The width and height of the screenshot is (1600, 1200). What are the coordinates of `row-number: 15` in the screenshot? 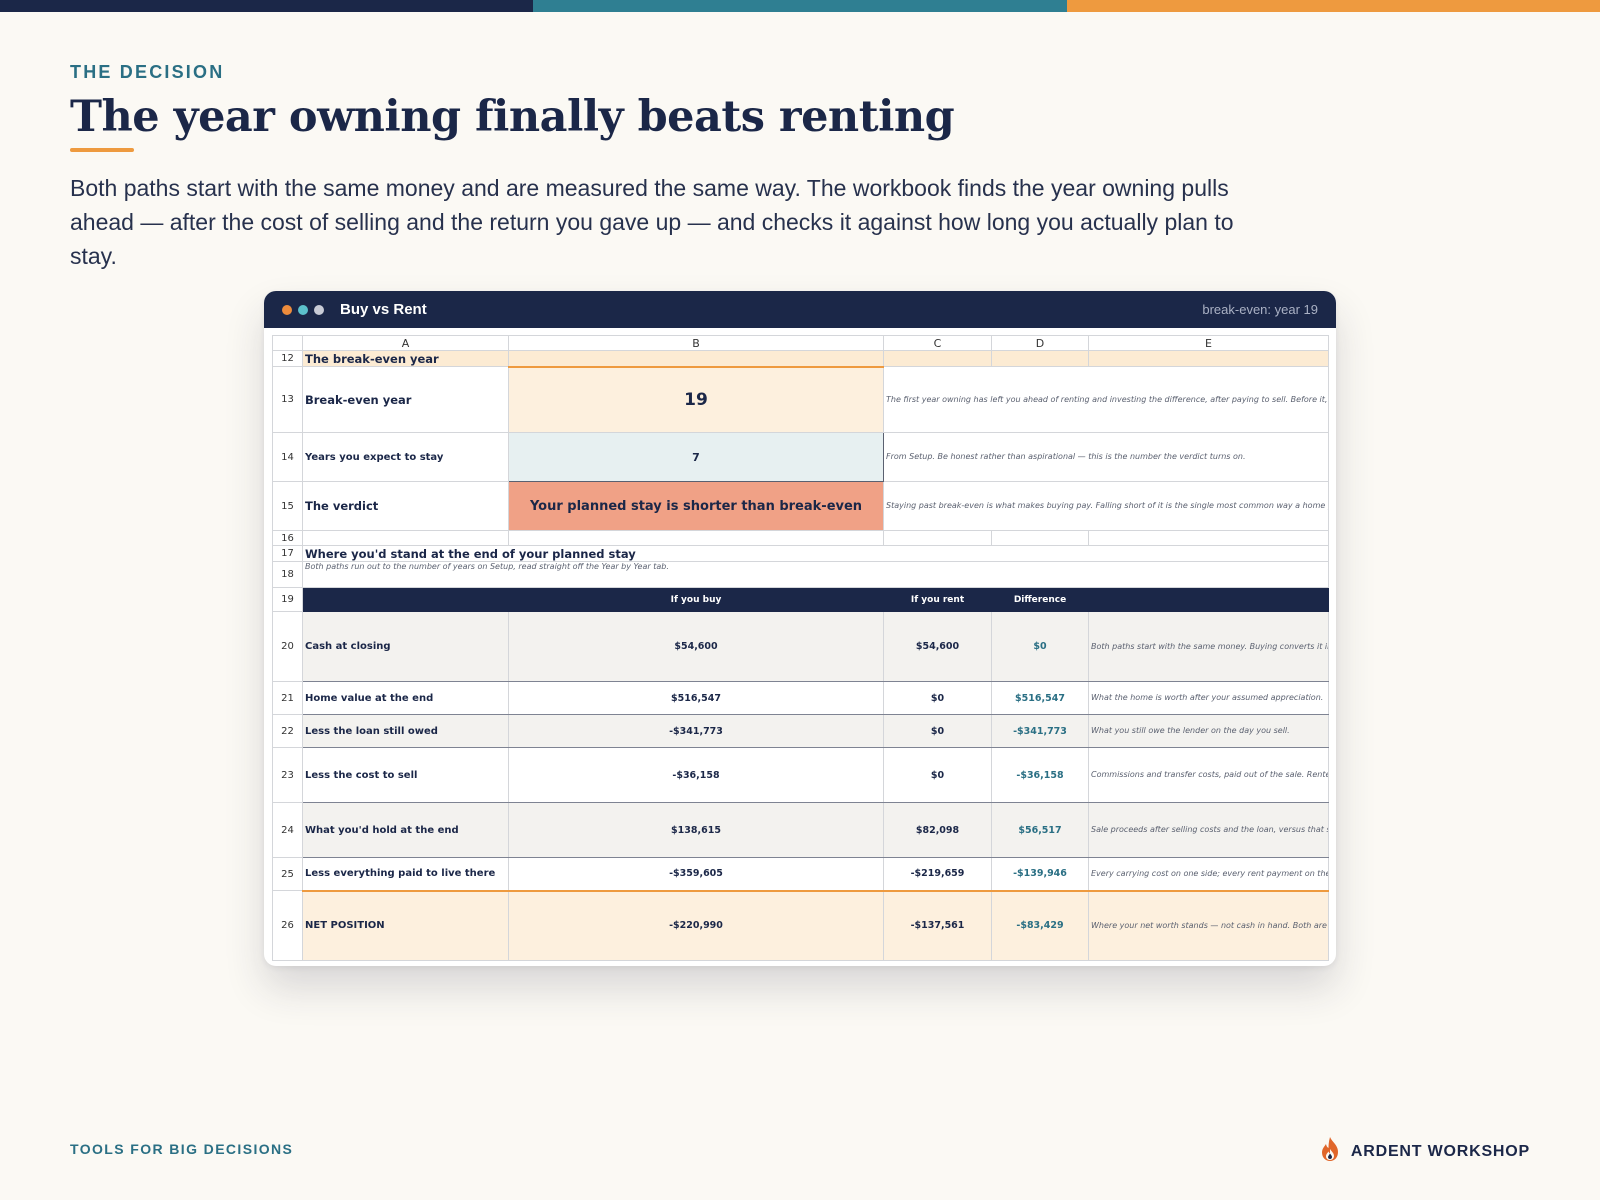 It's located at (287, 506).